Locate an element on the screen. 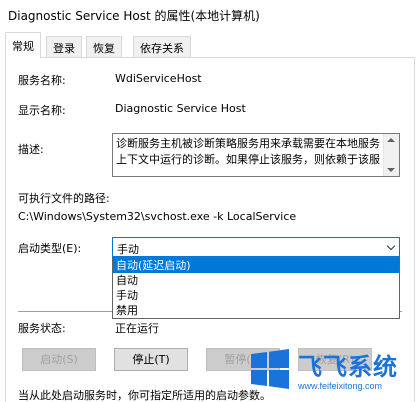  windows-logo-icon is located at coordinates (270, 369).